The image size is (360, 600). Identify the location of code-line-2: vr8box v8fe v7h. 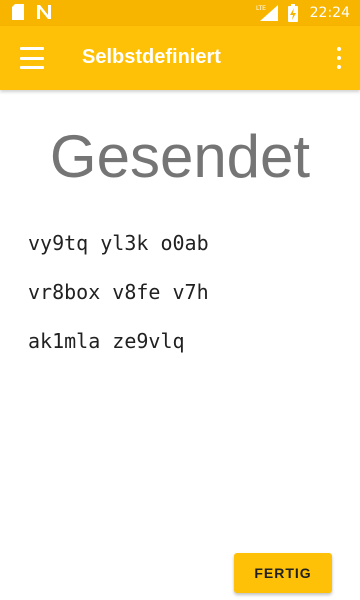
(118, 292).